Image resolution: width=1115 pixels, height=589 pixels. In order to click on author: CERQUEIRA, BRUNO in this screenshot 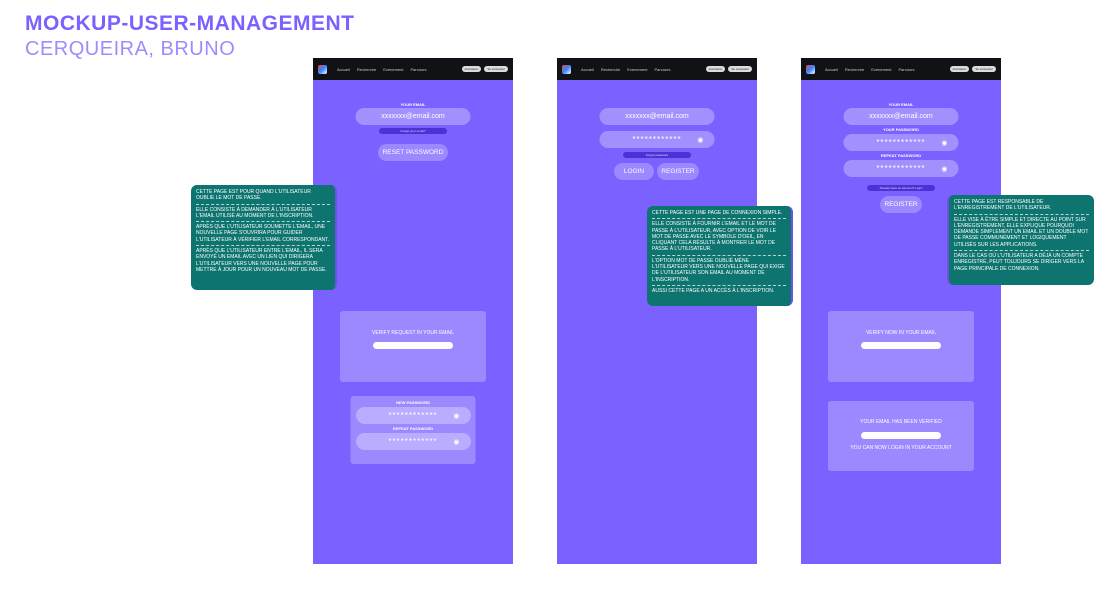, I will do `click(130, 49)`.